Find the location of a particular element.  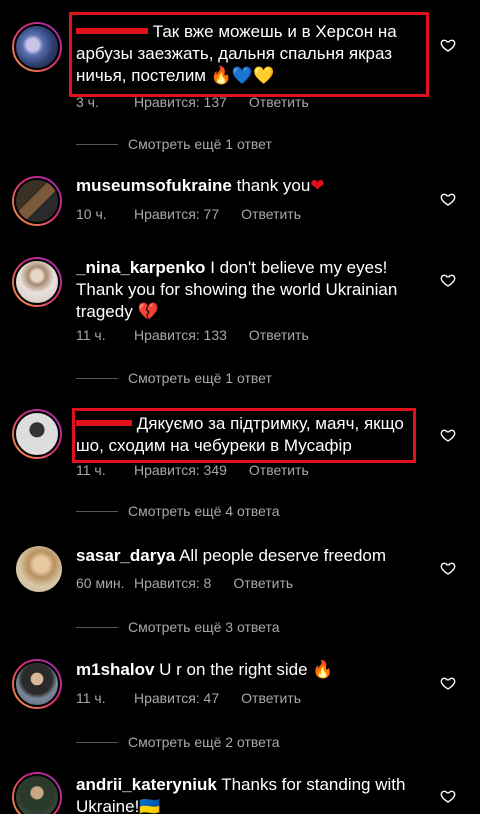

comment-meta: 60 мин. Нравится: 8 Ответить is located at coordinates (184, 583).